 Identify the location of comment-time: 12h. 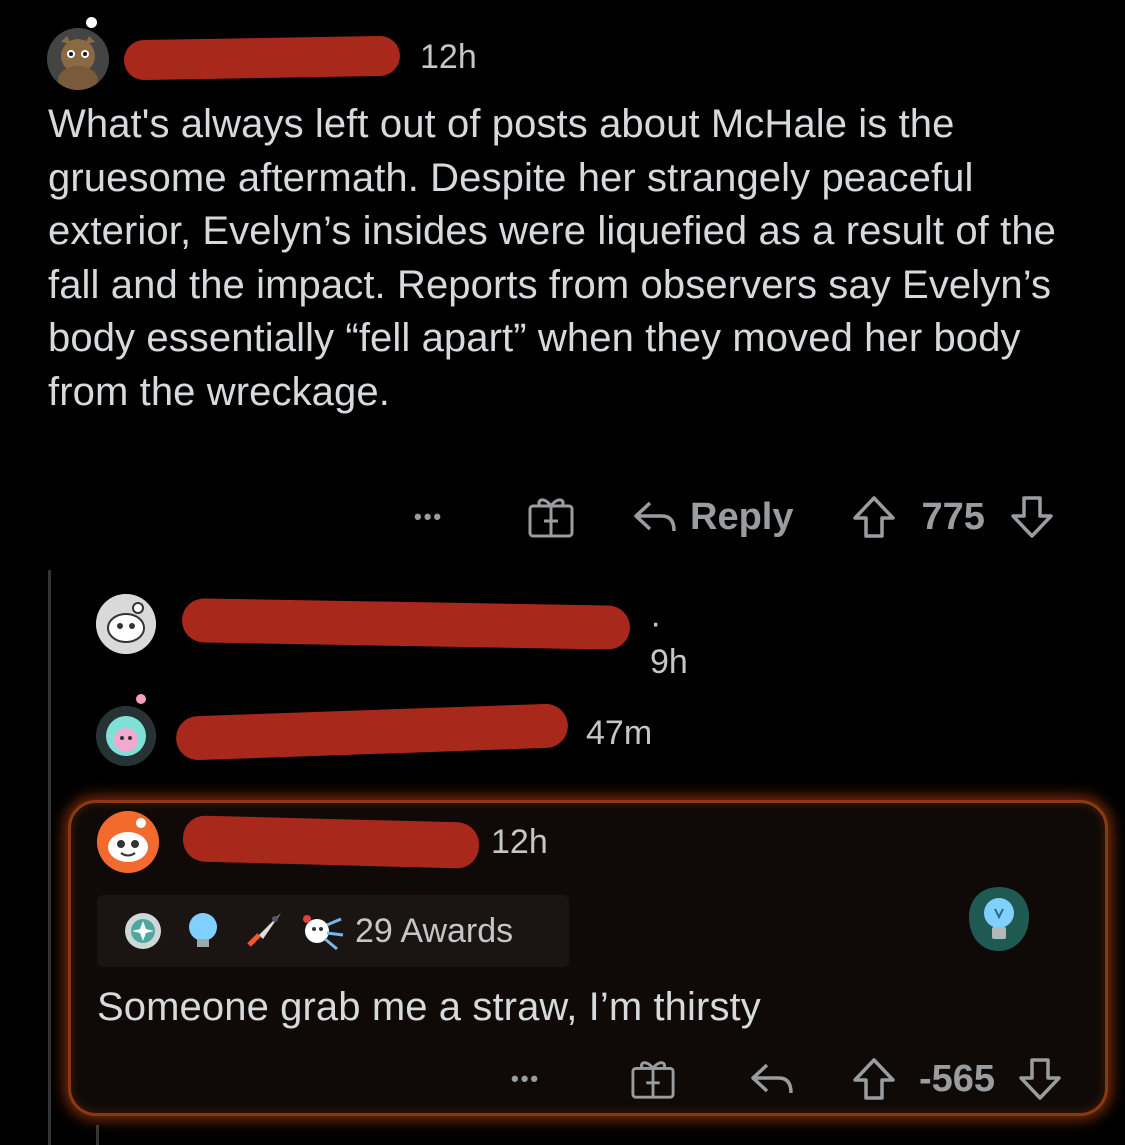
(448, 57).